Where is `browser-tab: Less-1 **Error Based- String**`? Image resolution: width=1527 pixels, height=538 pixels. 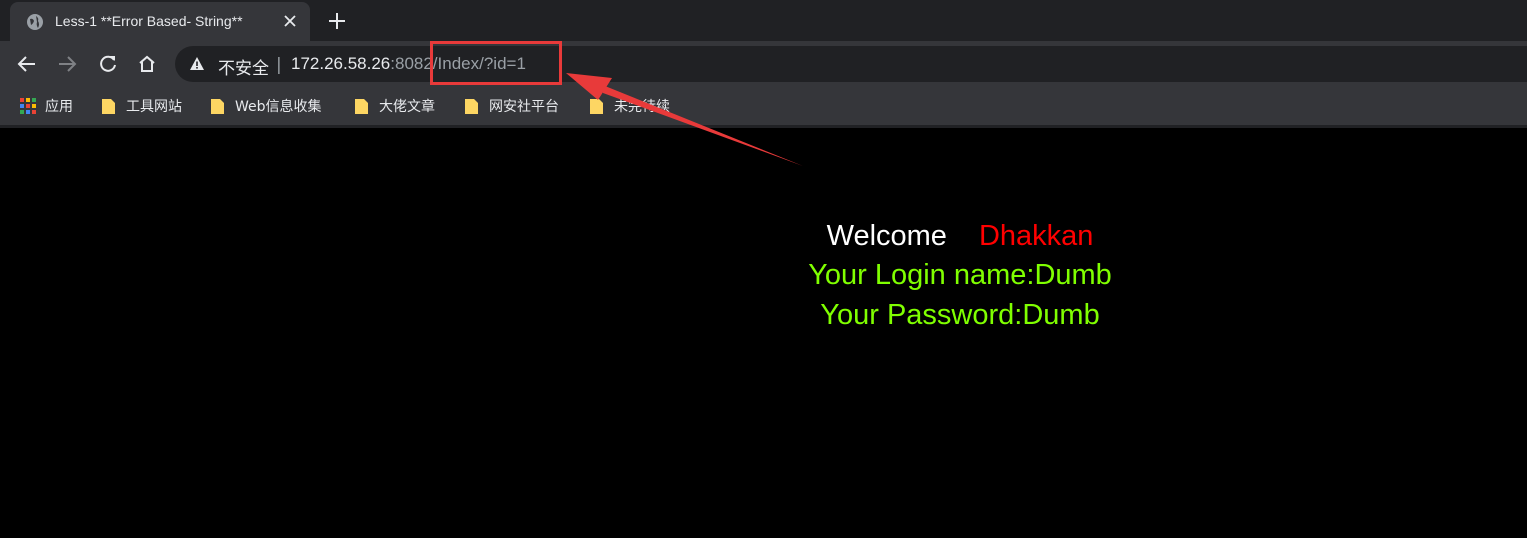
browser-tab: Less-1 **Error Based- String** is located at coordinates (160, 21).